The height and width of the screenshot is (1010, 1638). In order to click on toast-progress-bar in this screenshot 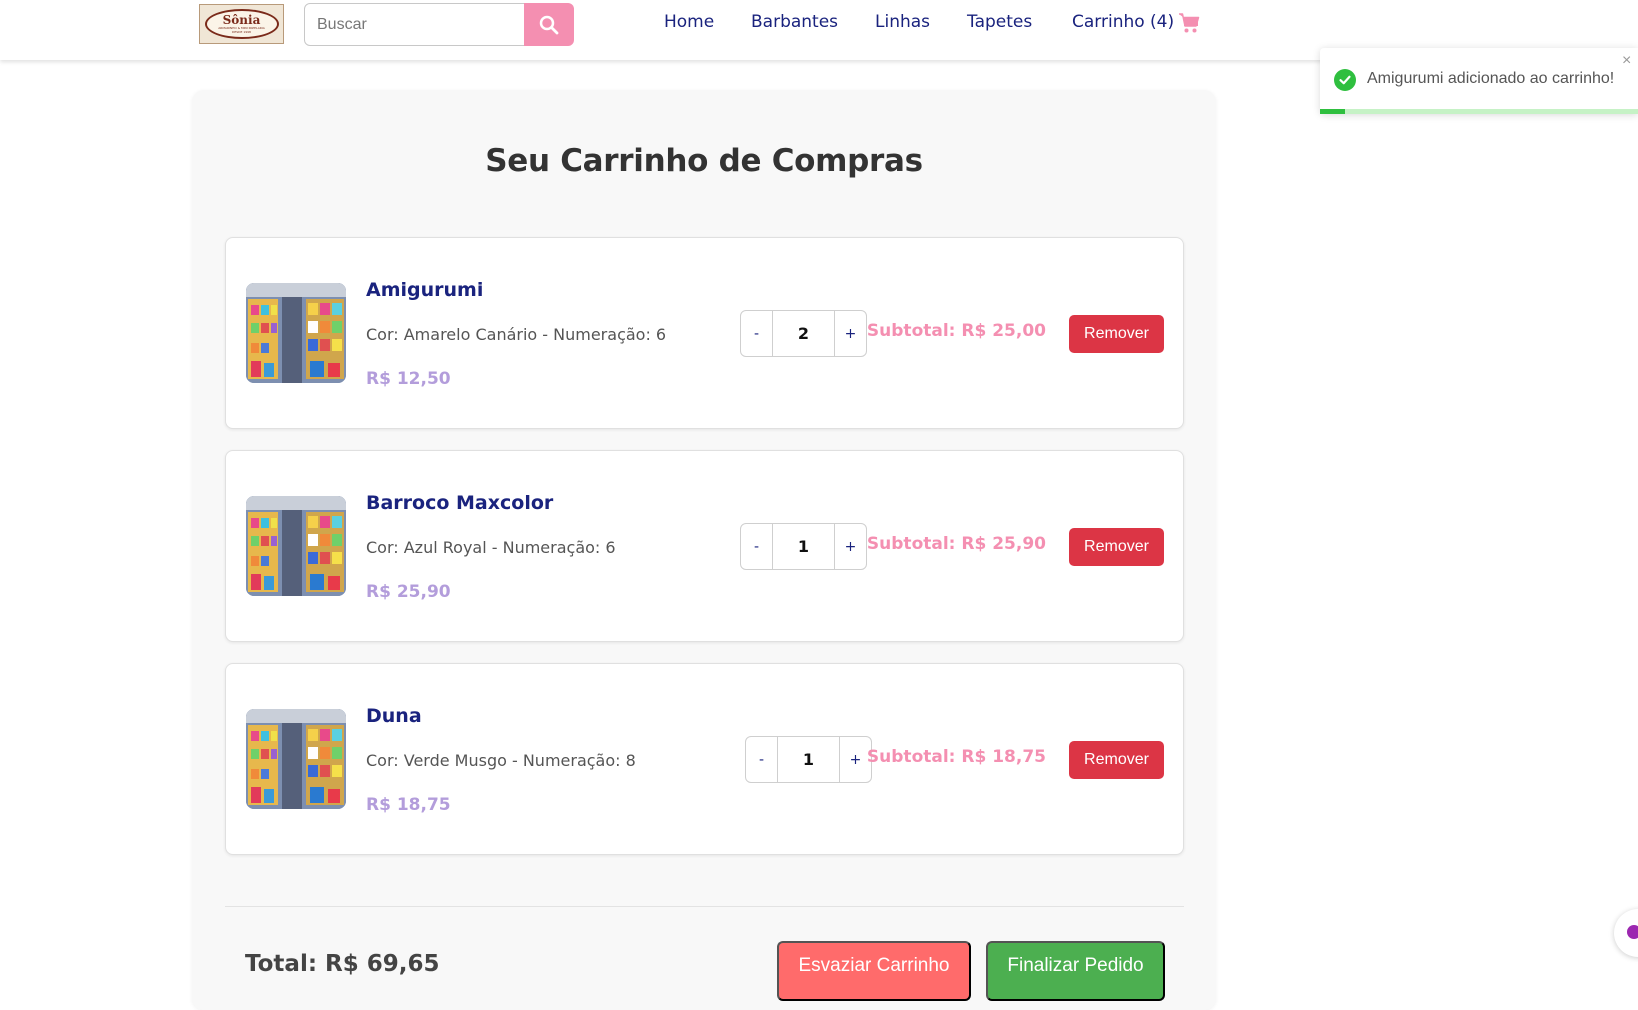, I will do `click(1479, 111)`.